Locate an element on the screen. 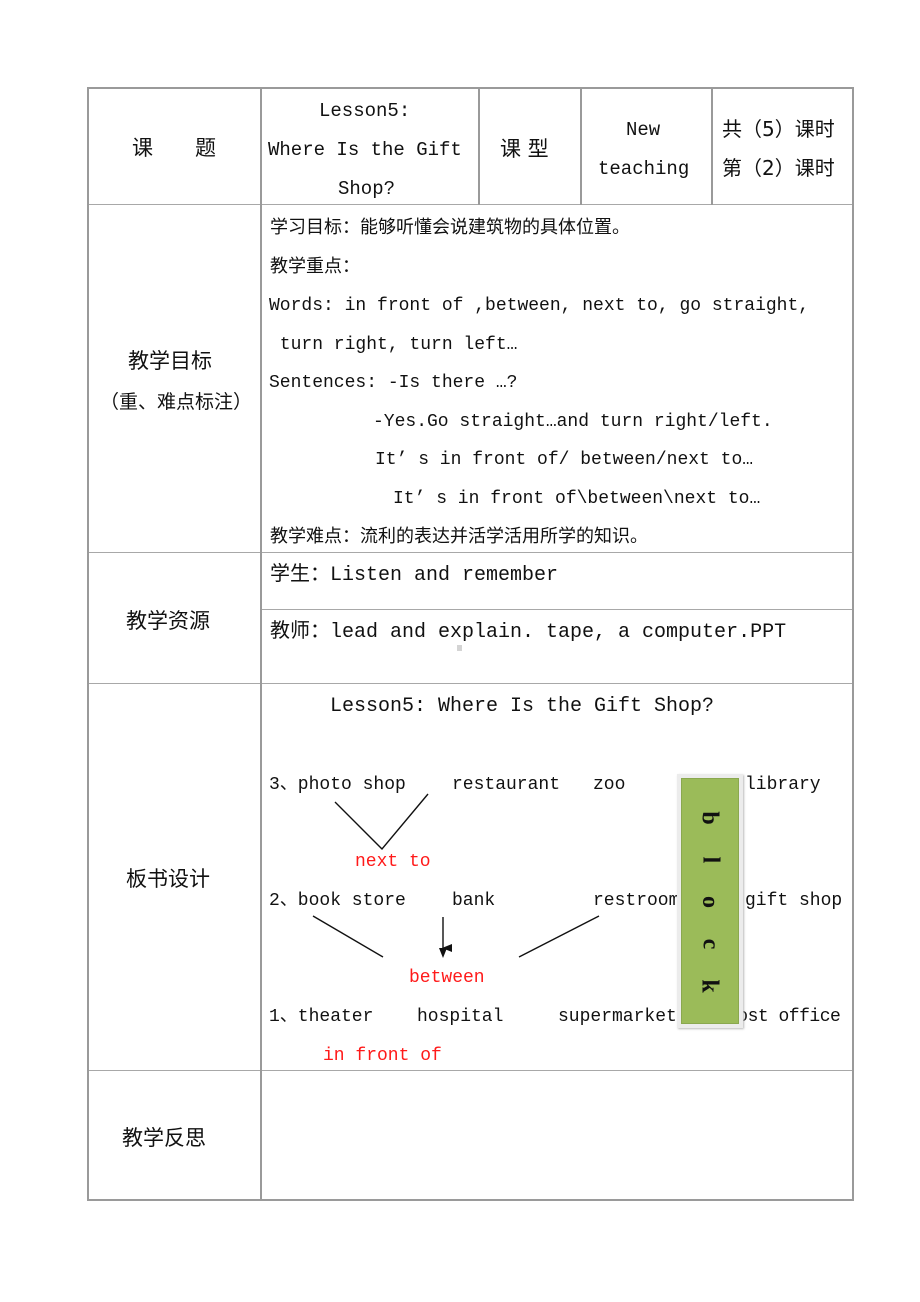 The height and width of the screenshot is (1302, 920). board-title: Lesson5: Where Is the Gift Shop? is located at coordinates (522, 706).